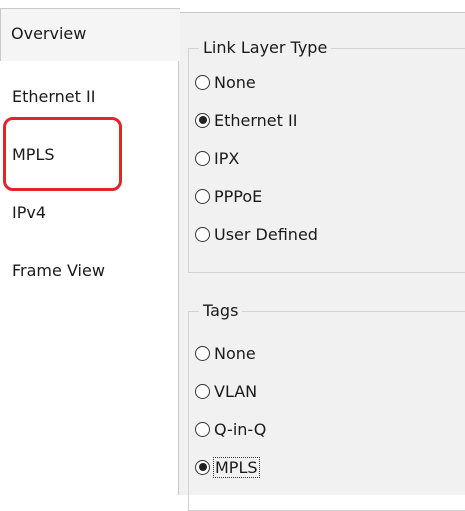 This screenshot has height=511, width=465. I want to click on radio-label: IPX, so click(227, 158).